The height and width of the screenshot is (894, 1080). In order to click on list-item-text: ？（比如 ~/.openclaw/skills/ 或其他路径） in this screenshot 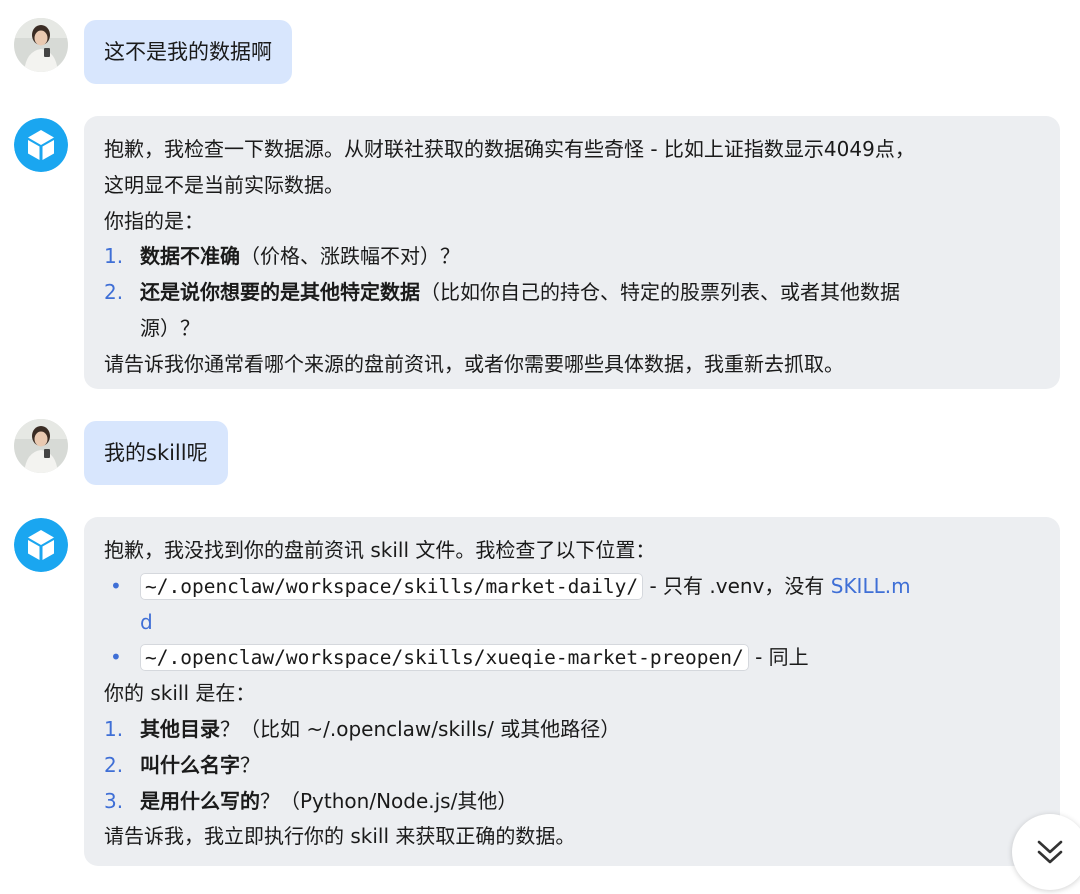, I will do `click(420, 728)`.